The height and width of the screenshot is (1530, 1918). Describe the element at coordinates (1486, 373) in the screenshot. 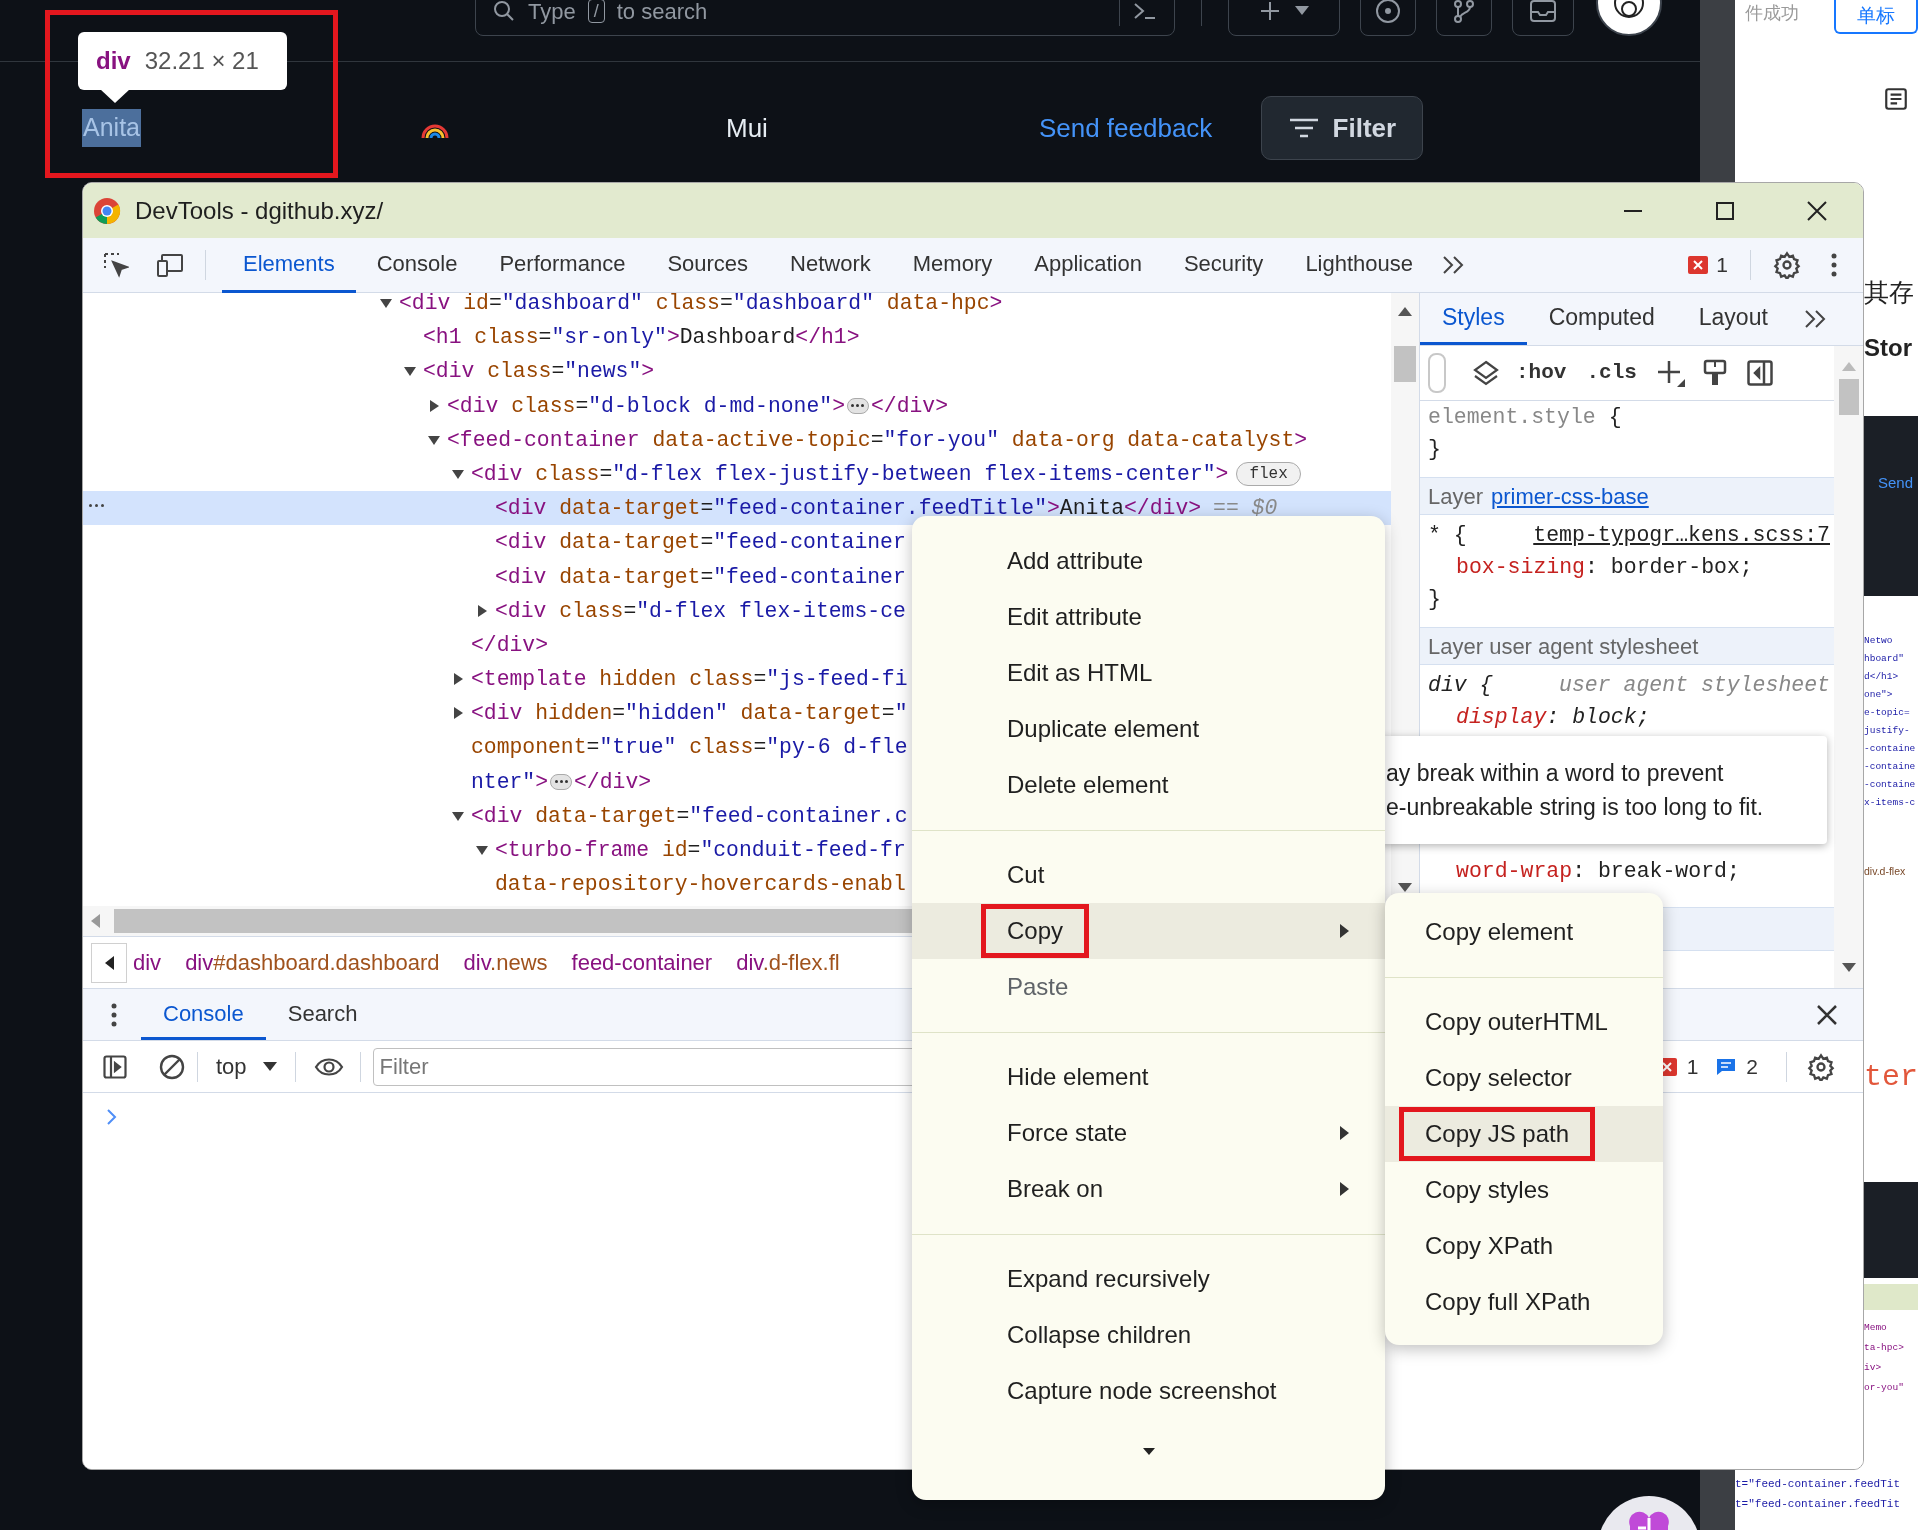

I see `layers-icon` at that location.